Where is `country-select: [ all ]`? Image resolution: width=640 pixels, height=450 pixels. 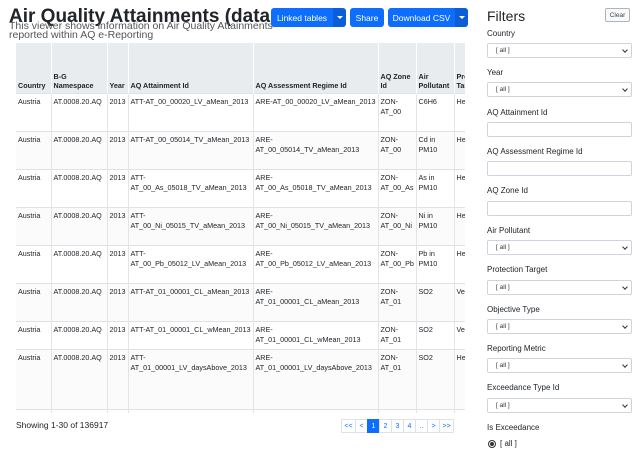
country-select: [ all ] is located at coordinates (559, 50).